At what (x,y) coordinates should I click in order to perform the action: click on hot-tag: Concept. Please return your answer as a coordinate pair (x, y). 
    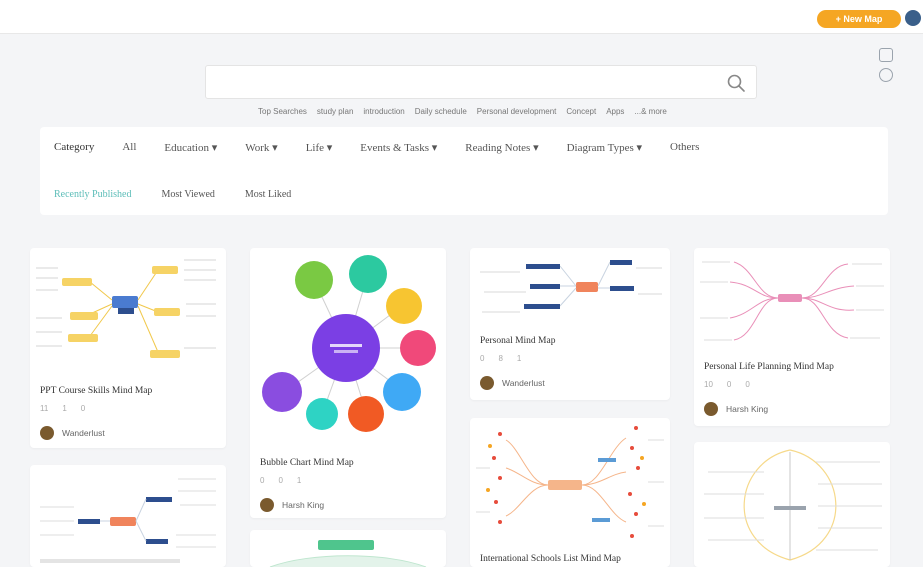
    Looking at the image, I should click on (581, 114).